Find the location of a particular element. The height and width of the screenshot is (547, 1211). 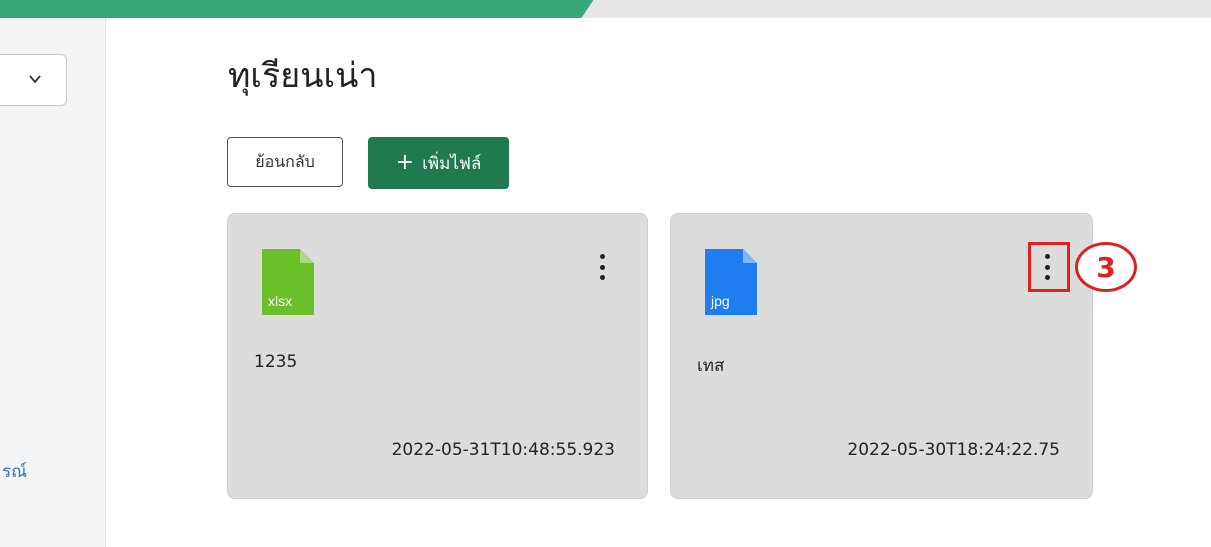

progress-fill is located at coordinates (297, 9).